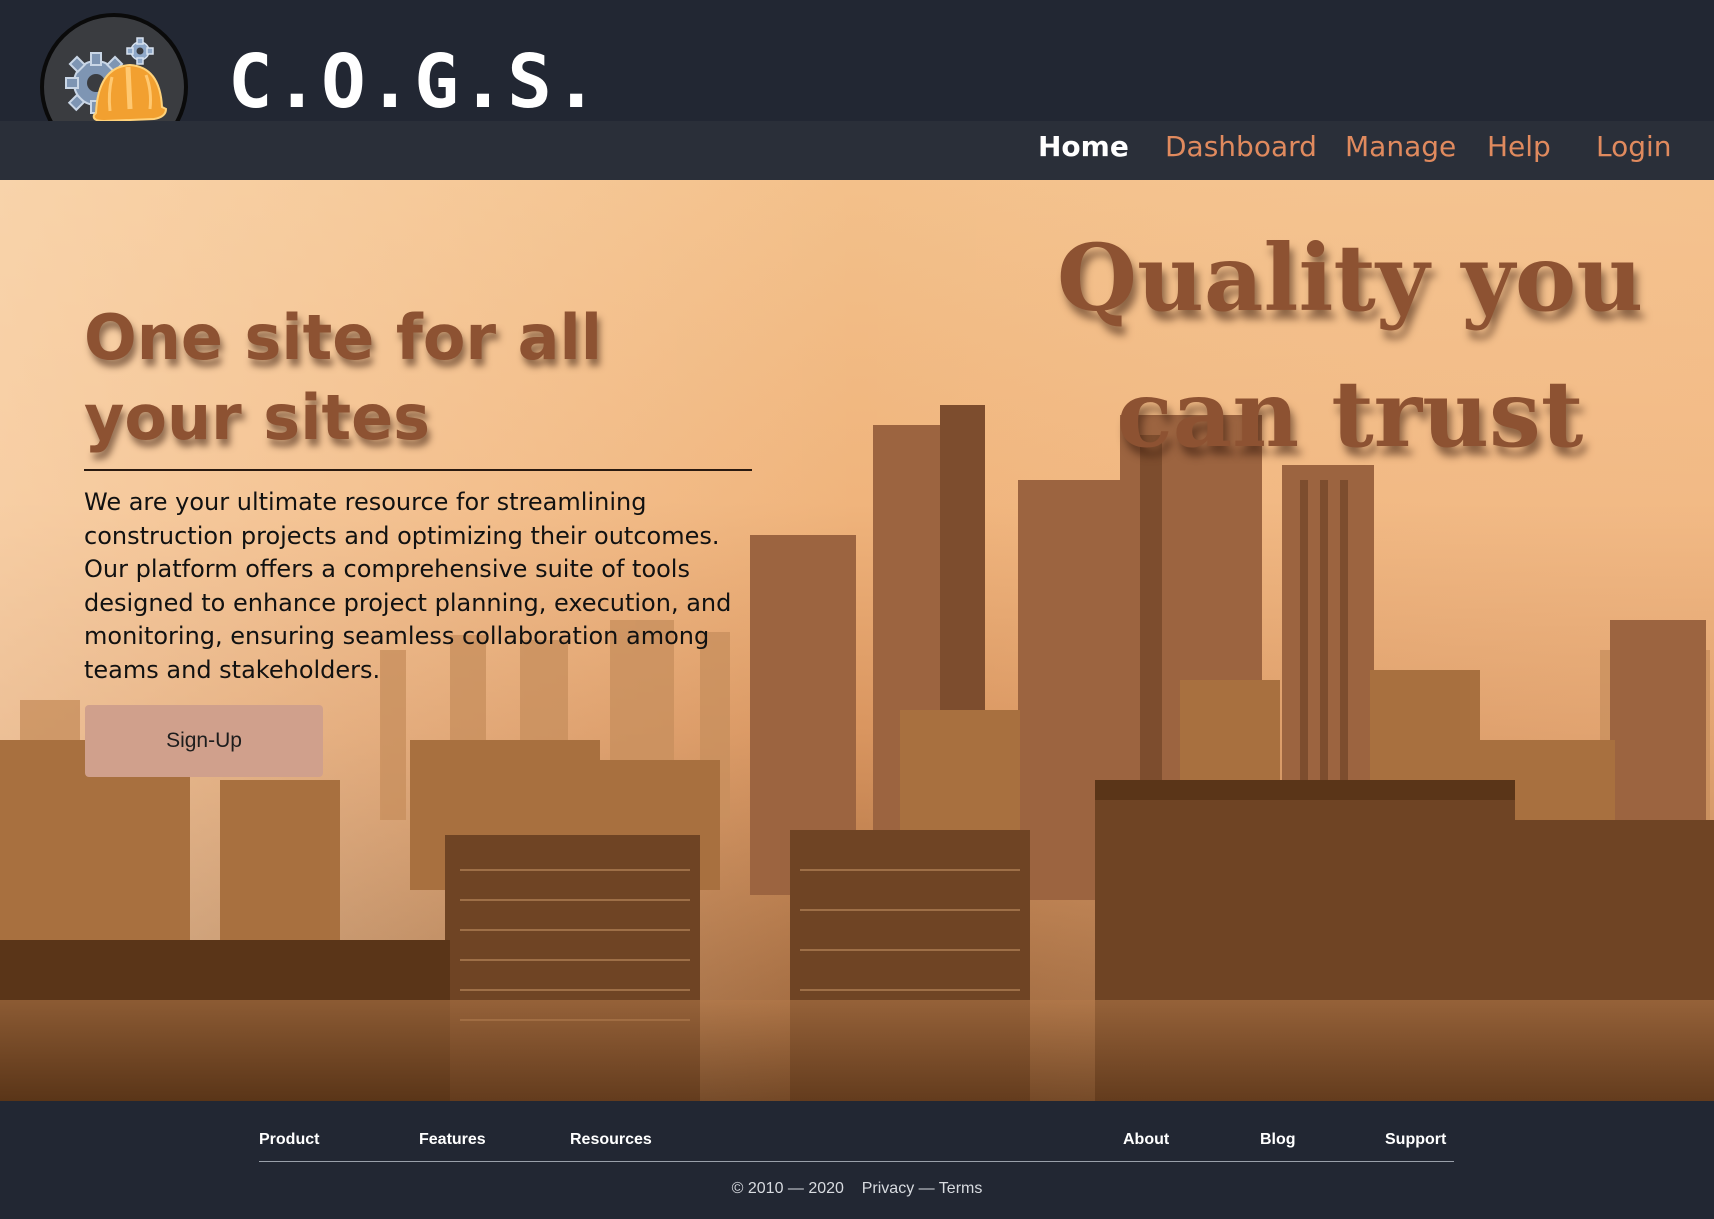 The width and height of the screenshot is (1714, 1219). Describe the element at coordinates (452, 1140) in the screenshot. I see `footer-link-features: Features` at that location.